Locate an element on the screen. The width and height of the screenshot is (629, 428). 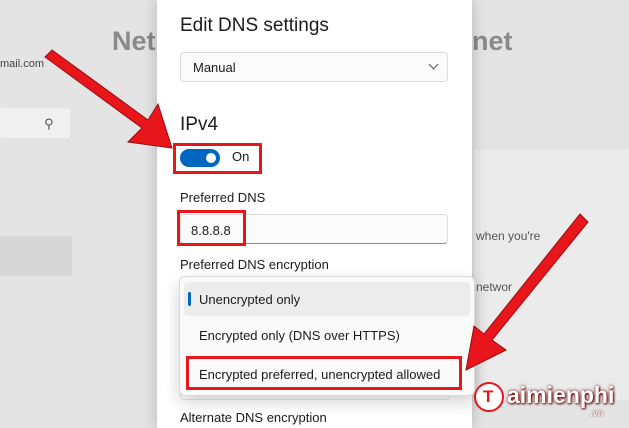
arrow-to-toggle is located at coordinates (108, 99).